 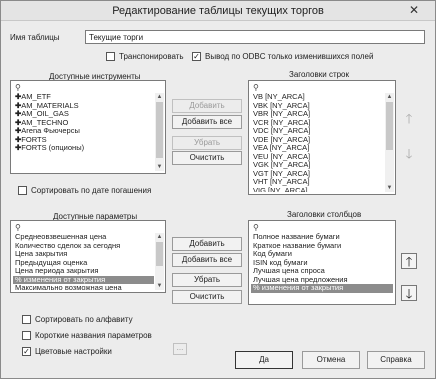 I want to click on instrument-item: ✚FORTS (опционы), so click(x=83, y=148).